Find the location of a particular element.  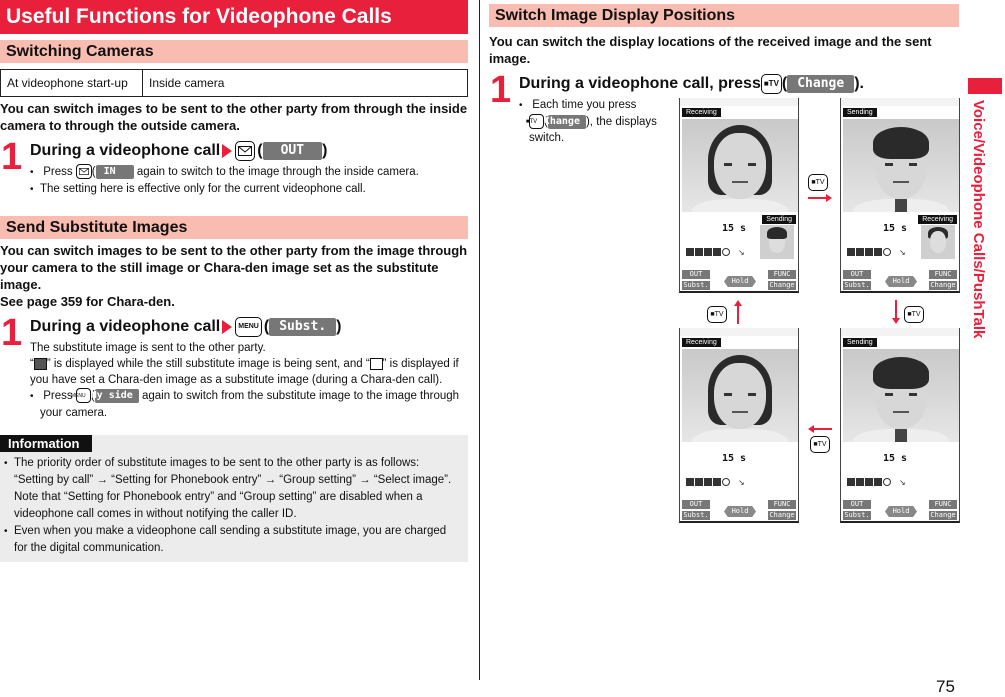

settings-table: At videophone start-up Inside camera is located at coordinates (234, 83).